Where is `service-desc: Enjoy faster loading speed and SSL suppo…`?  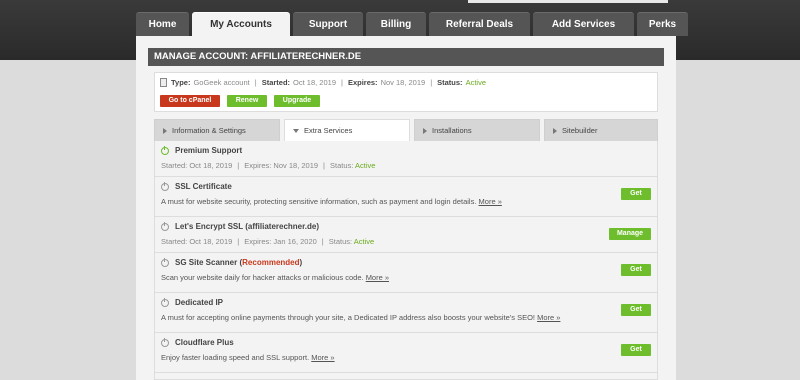
service-desc: Enjoy faster loading speed and SSL suppo… is located at coordinates (248, 357).